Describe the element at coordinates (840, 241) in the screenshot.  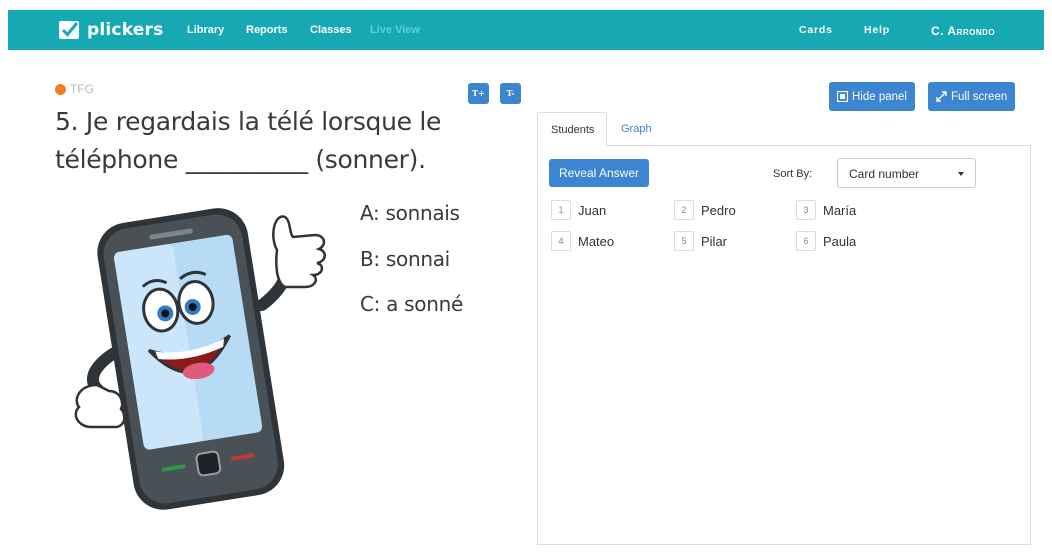
I see `student-name: Paula` at that location.